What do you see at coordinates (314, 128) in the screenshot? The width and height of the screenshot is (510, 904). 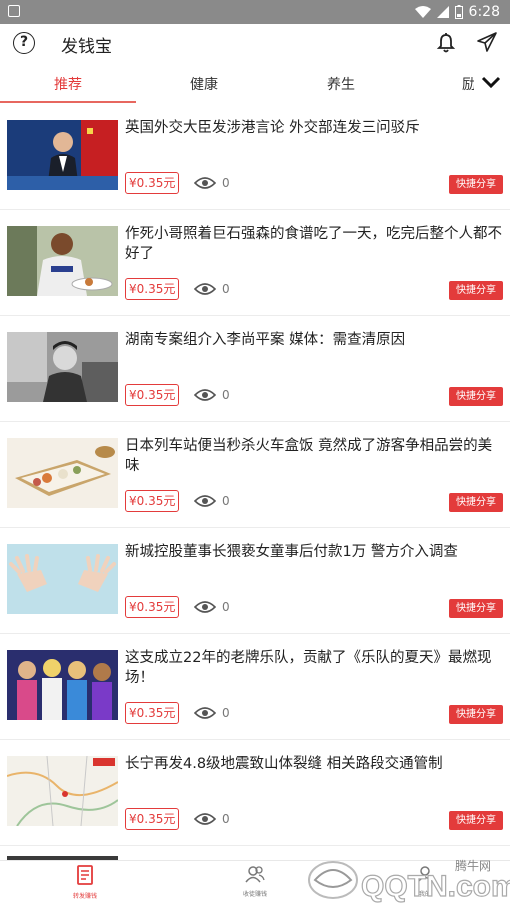 I see `article-title: 英国外交大臣发涉港言论 外交部连发三问驳斥` at bounding box center [314, 128].